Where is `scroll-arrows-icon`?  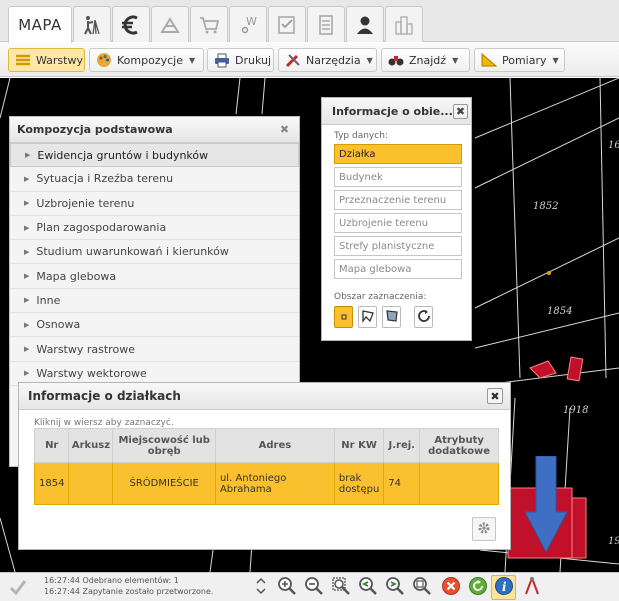
scroll-arrows-icon is located at coordinates (261, 587).